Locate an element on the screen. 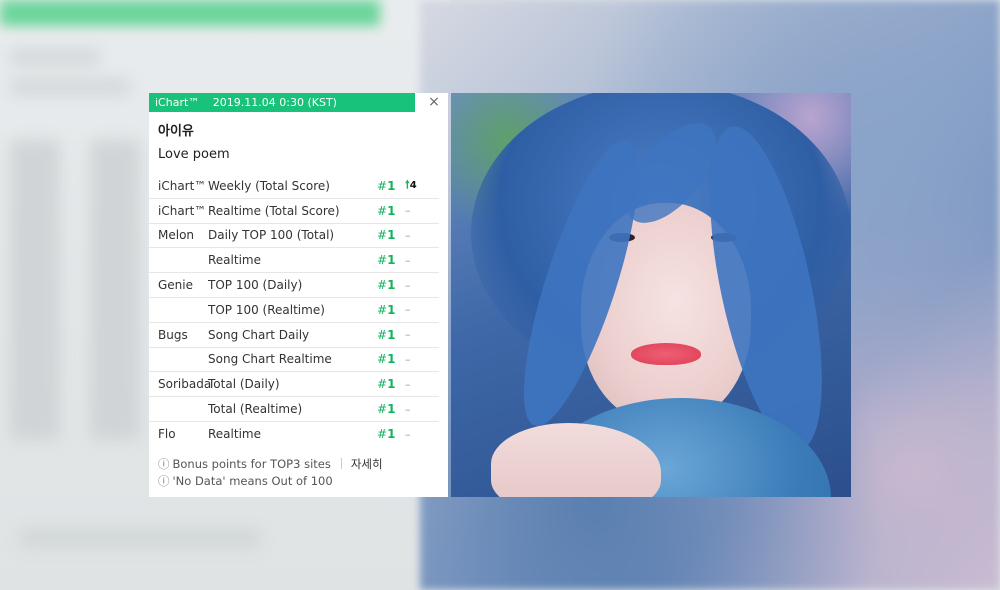 Image resolution: width=1000 pixels, height=590 pixels. details-link: 자세히 is located at coordinates (367, 464).